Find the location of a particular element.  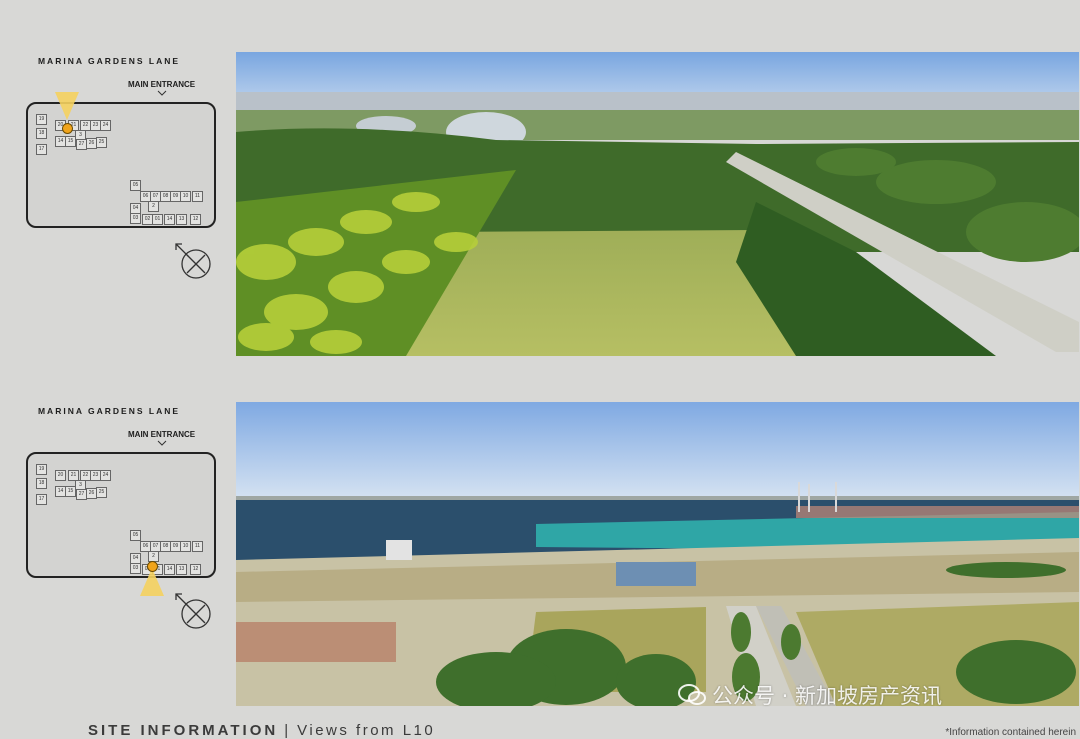

view-cone-icon is located at coordinates (67, 106).